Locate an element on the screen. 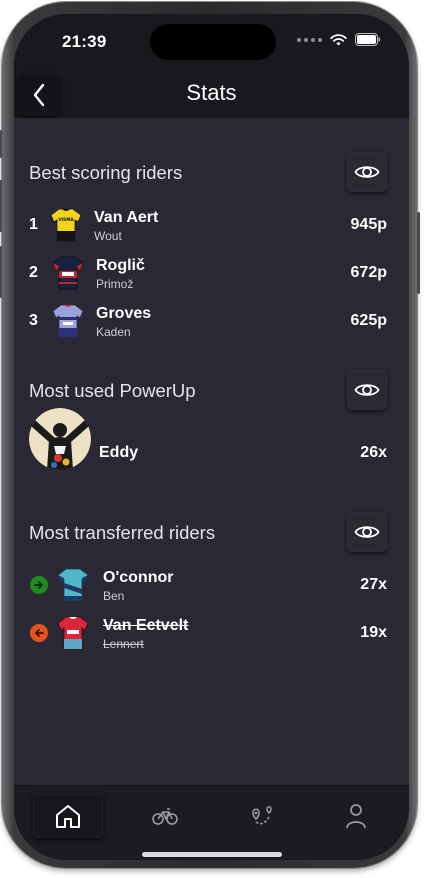 This screenshot has height=878, width=427. rider-last-name: O'connor is located at coordinates (138, 577).